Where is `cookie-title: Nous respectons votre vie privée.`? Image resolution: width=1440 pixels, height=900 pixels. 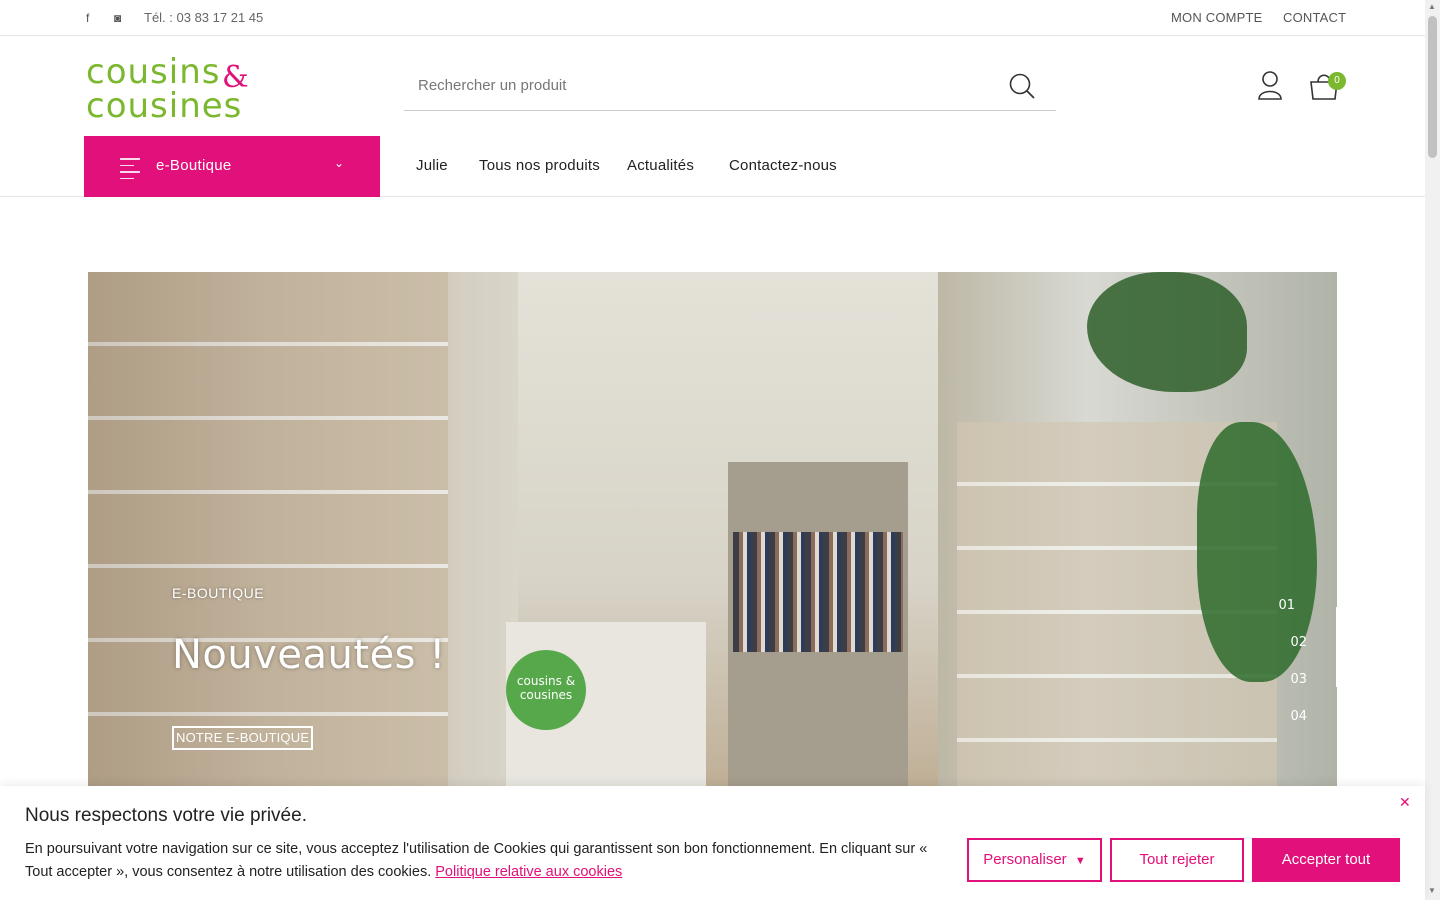
cookie-title: Nous respectons votre vie privée. is located at coordinates (166, 815).